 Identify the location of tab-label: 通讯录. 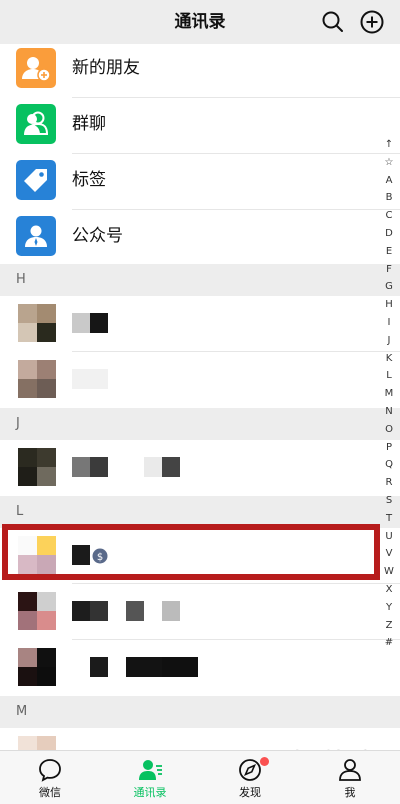
(150, 792).